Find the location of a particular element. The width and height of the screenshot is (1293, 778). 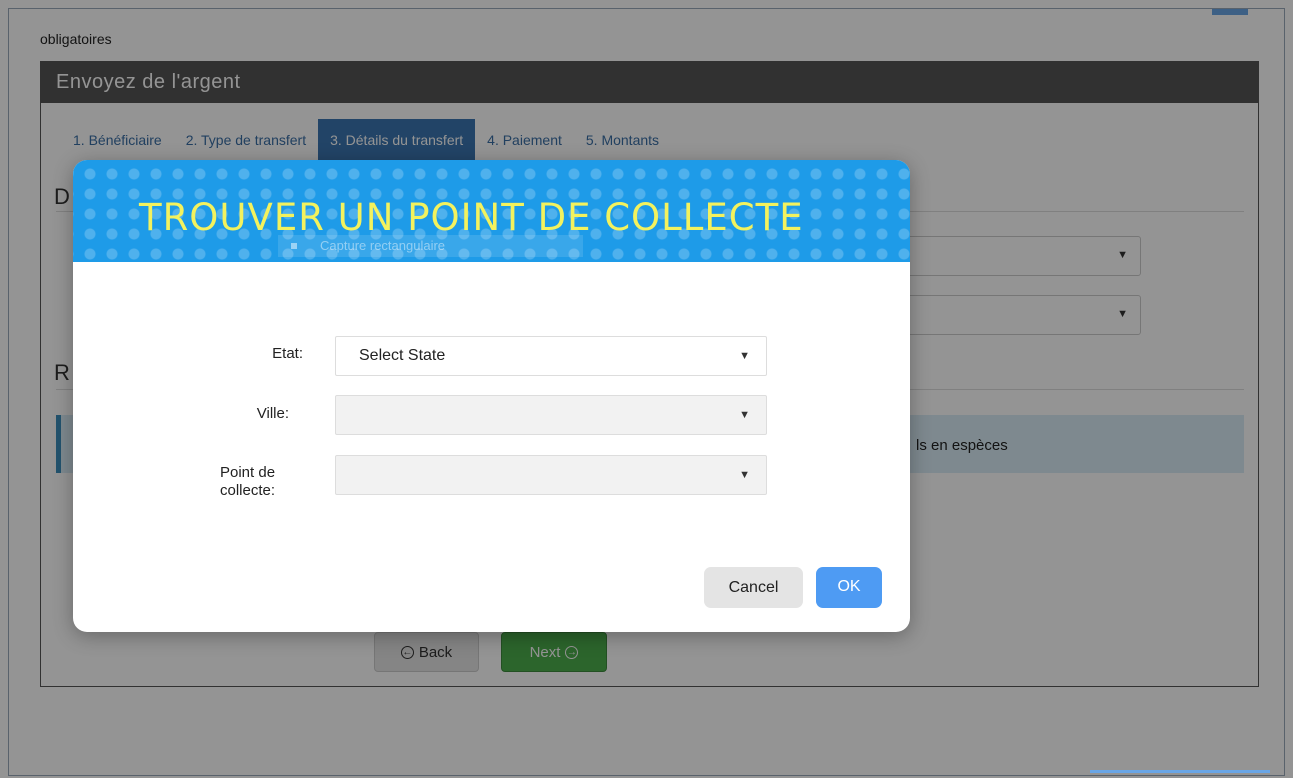

cancel-button: Cancel is located at coordinates (753, 587).